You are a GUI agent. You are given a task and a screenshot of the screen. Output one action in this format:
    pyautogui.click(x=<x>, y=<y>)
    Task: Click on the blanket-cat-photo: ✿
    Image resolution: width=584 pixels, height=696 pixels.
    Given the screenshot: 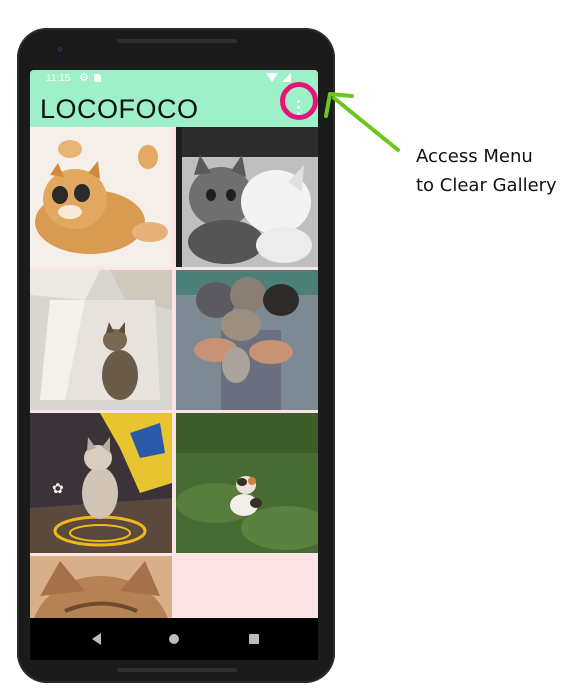 What is the action you would take?
    pyautogui.click(x=101, y=483)
    